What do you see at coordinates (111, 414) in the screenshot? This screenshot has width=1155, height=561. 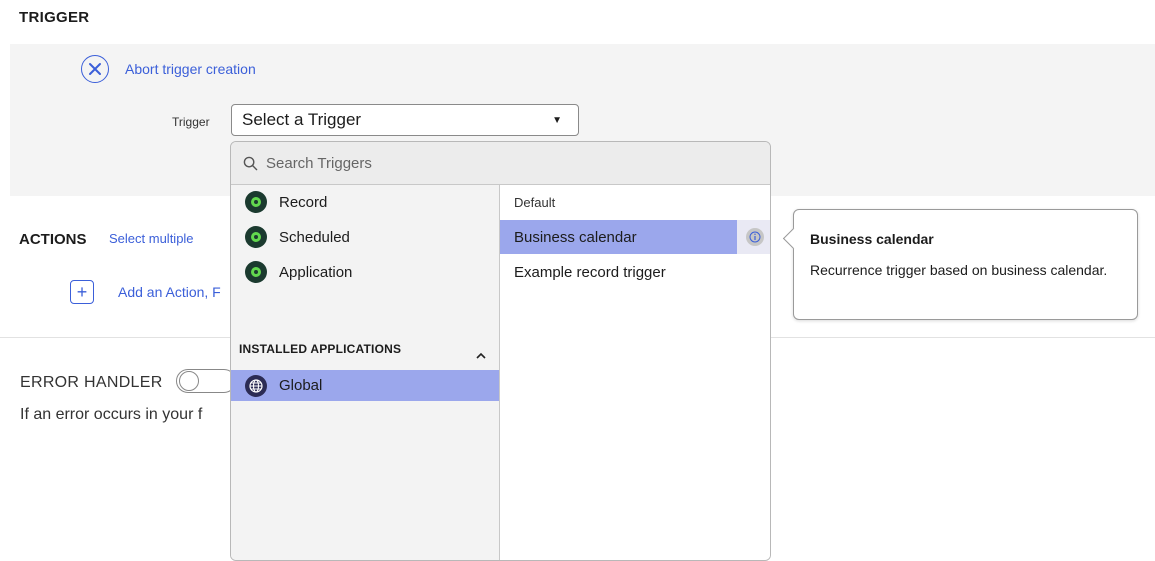 I see `error-handler-description: If an error occurs in your f` at bounding box center [111, 414].